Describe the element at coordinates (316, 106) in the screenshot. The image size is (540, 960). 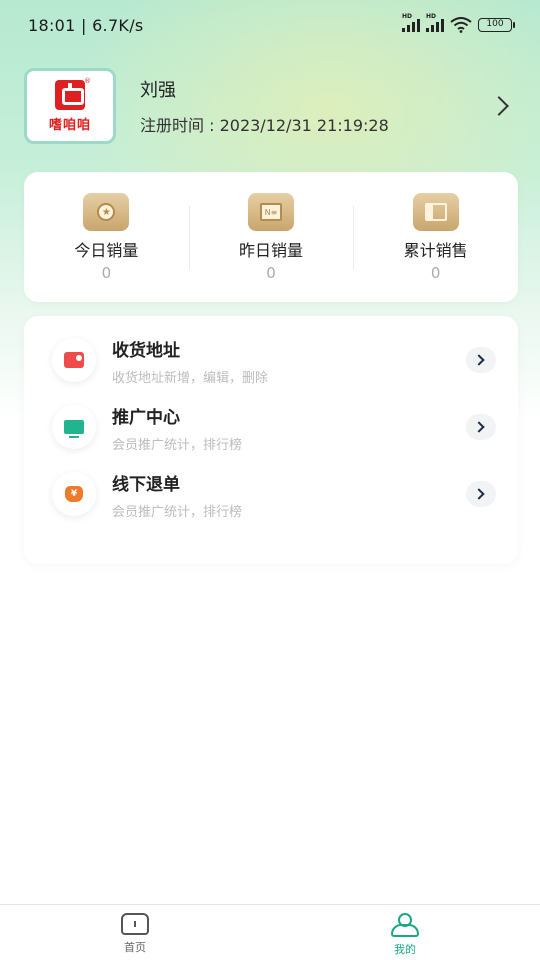
I see `profile-info: 刘强 注册时间 : 2023/12/31 21:19:28` at that location.